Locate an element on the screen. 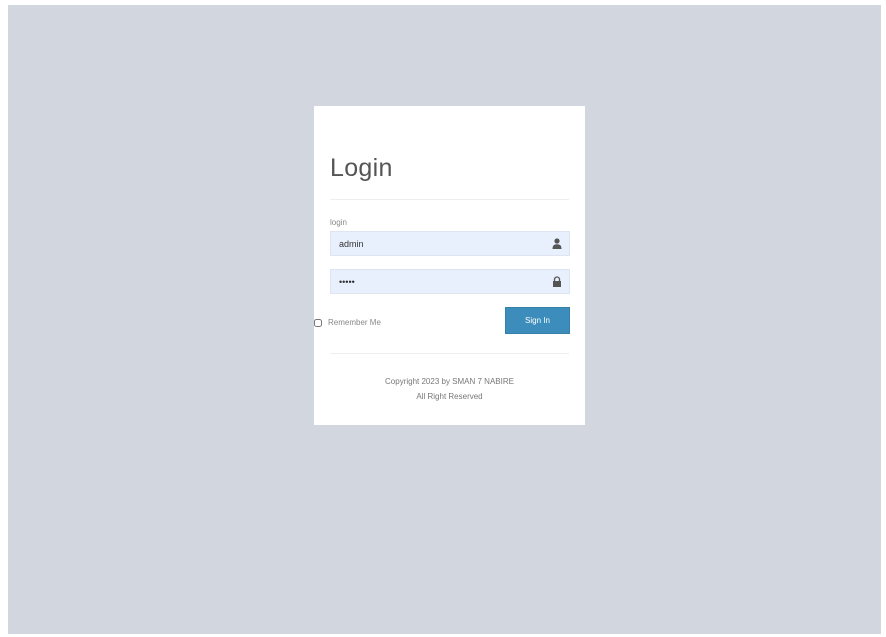 This screenshot has width=886, height=637. title-divider is located at coordinates (449, 199).